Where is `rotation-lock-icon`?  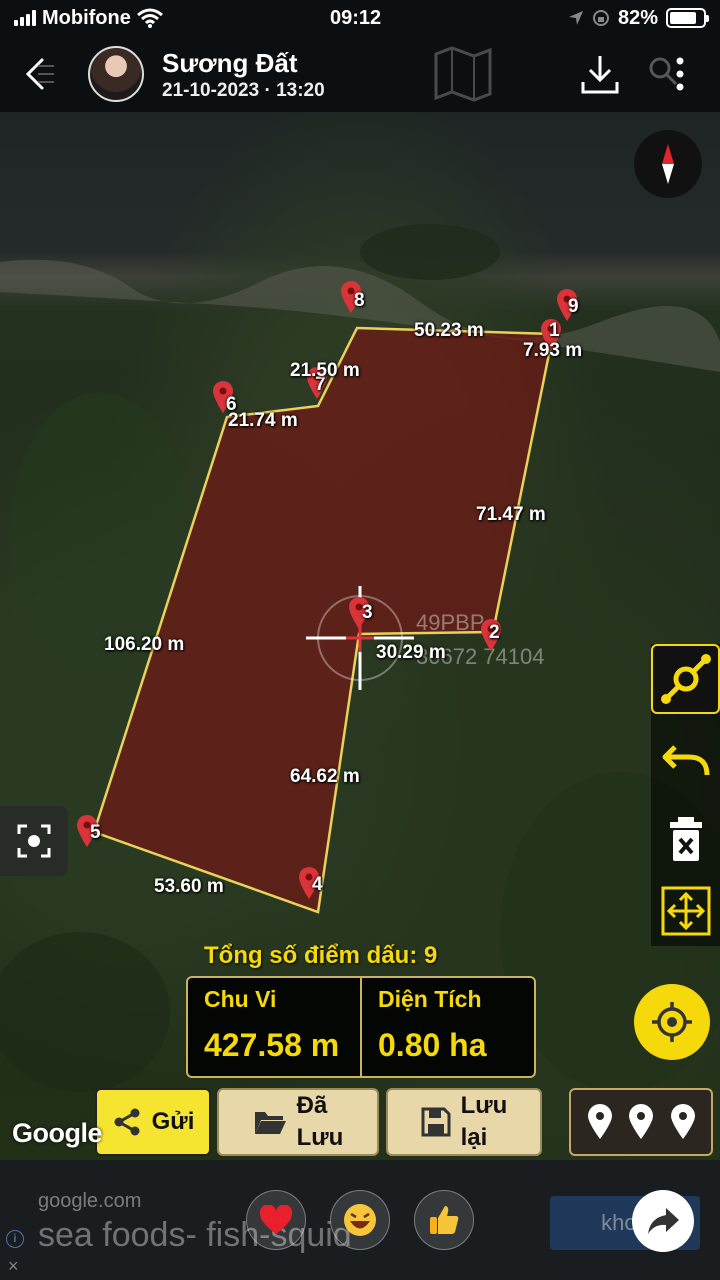 rotation-lock-icon is located at coordinates (600, 18).